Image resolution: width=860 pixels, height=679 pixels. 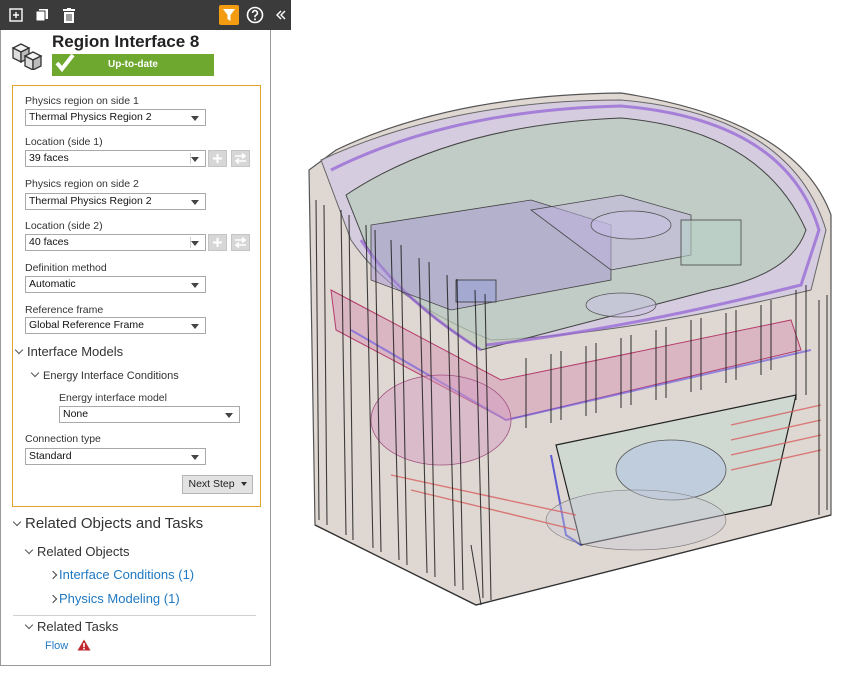 I want to click on physics-region-1-label: Physics region on side 1, so click(x=82, y=101).